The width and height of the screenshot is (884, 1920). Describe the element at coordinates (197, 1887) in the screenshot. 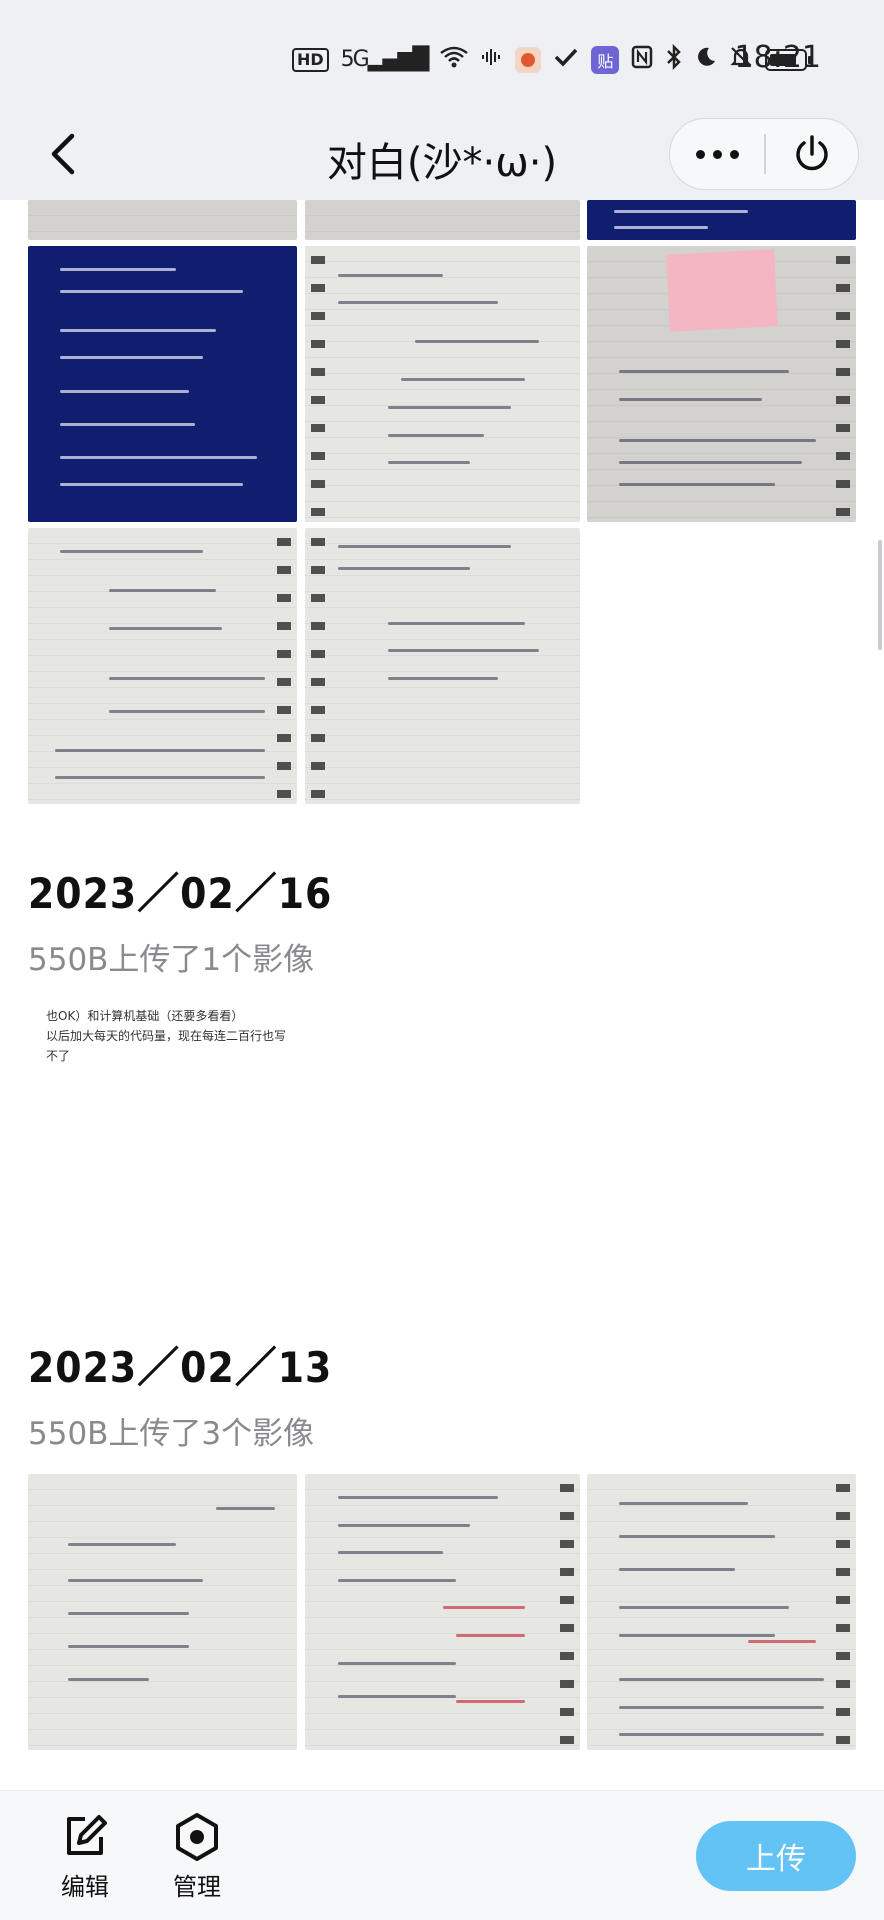

I see `manage-label: 管理` at that location.